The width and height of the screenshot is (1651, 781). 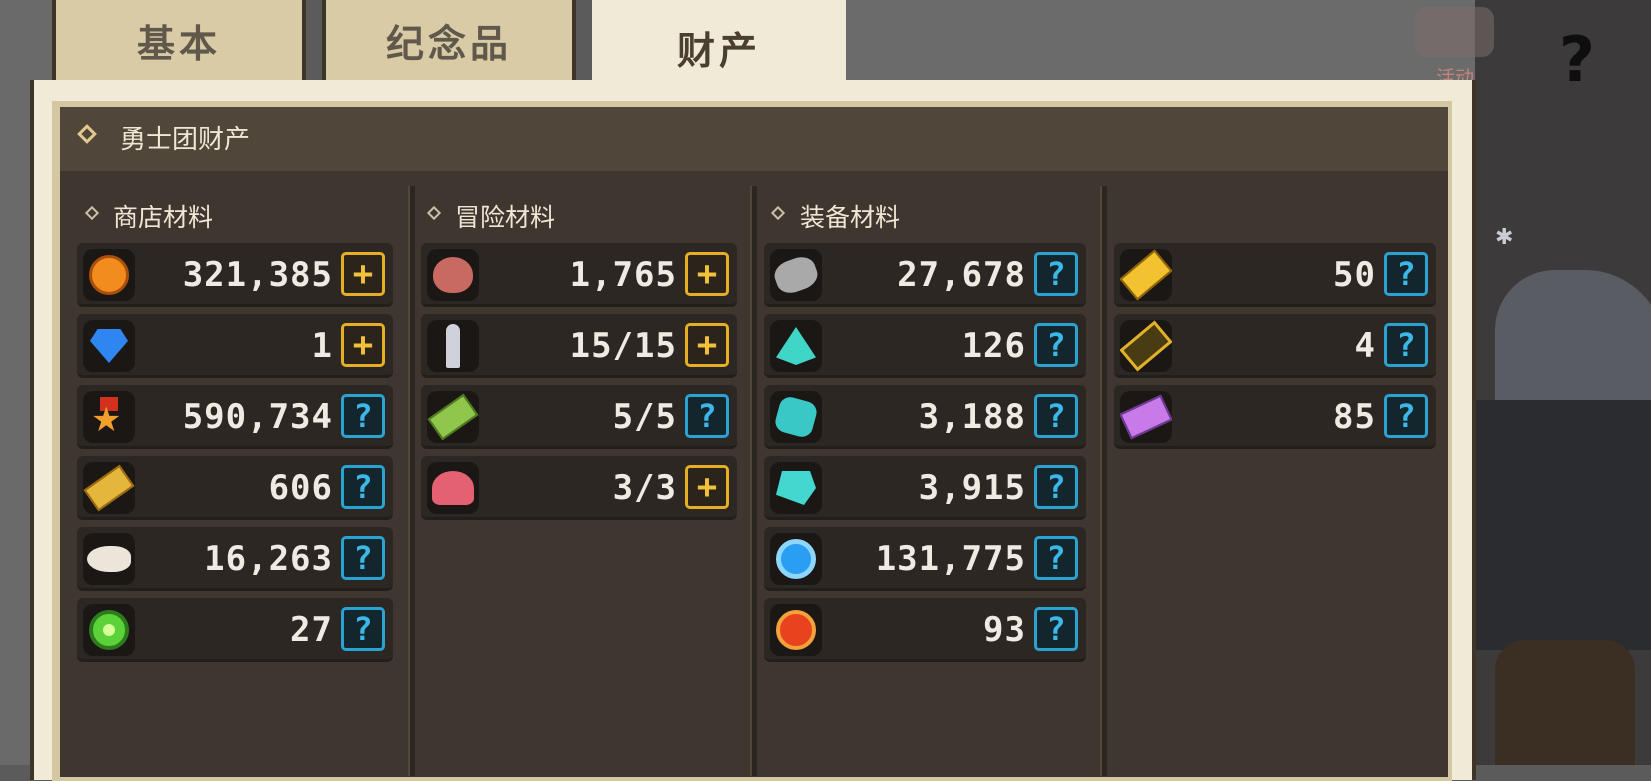 What do you see at coordinates (163, 217) in the screenshot?
I see `section-title-shop: 商店材料` at bounding box center [163, 217].